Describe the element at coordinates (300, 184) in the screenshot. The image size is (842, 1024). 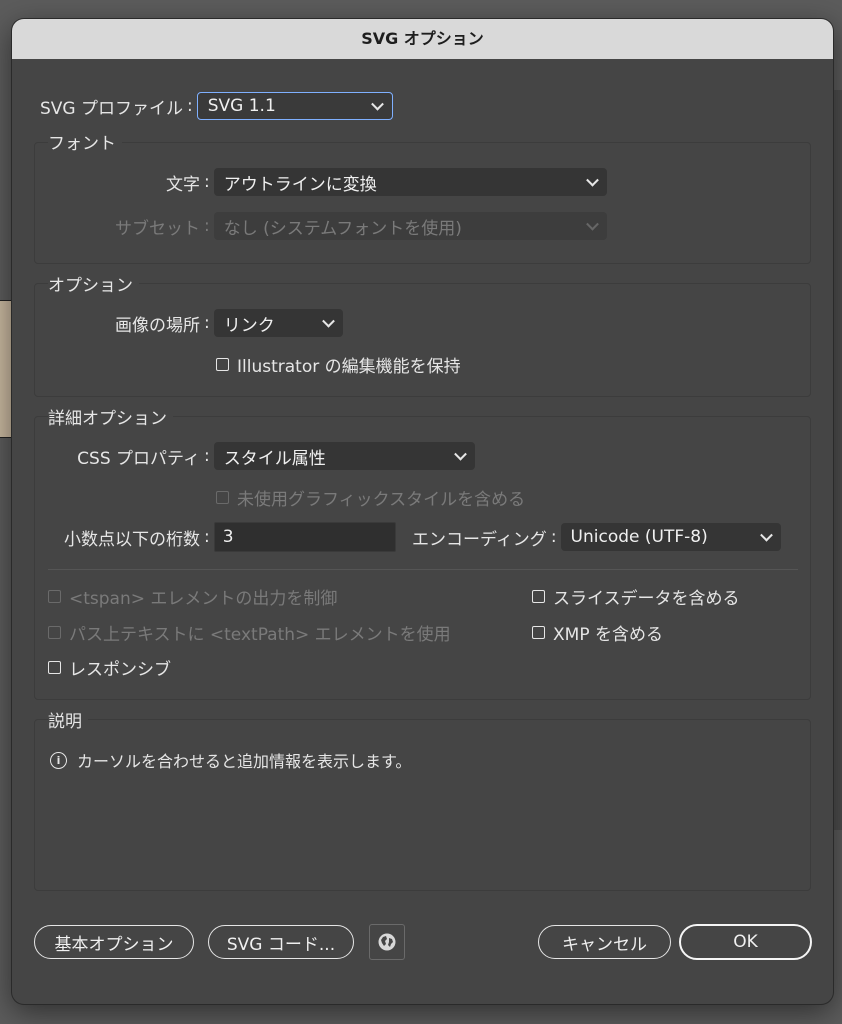
I see `font-type-value: アウトラインに変換` at that location.